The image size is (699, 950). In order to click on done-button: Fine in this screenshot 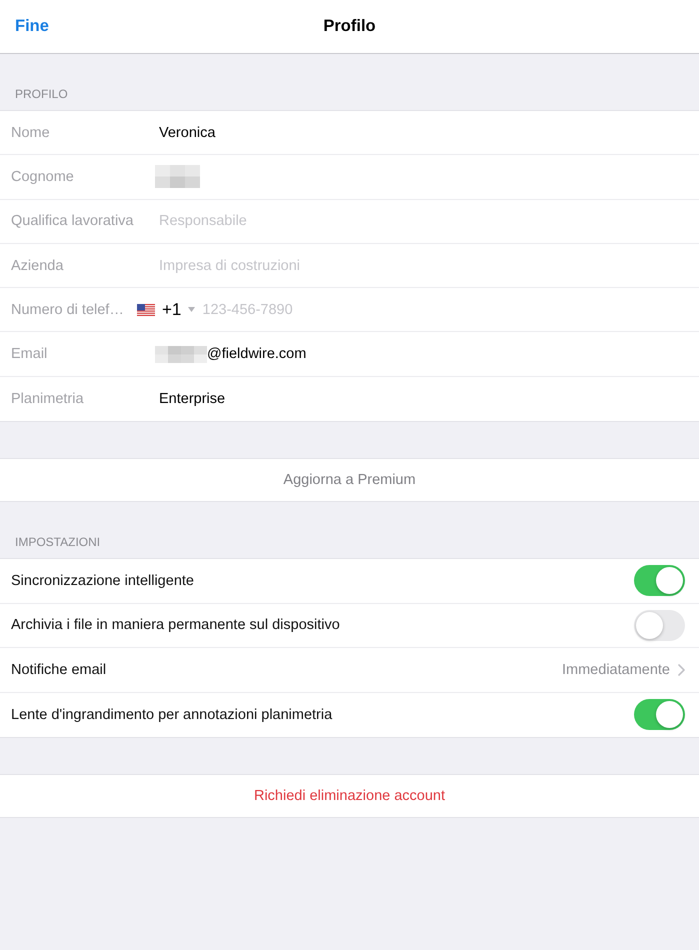, I will do `click(32, 26)`.